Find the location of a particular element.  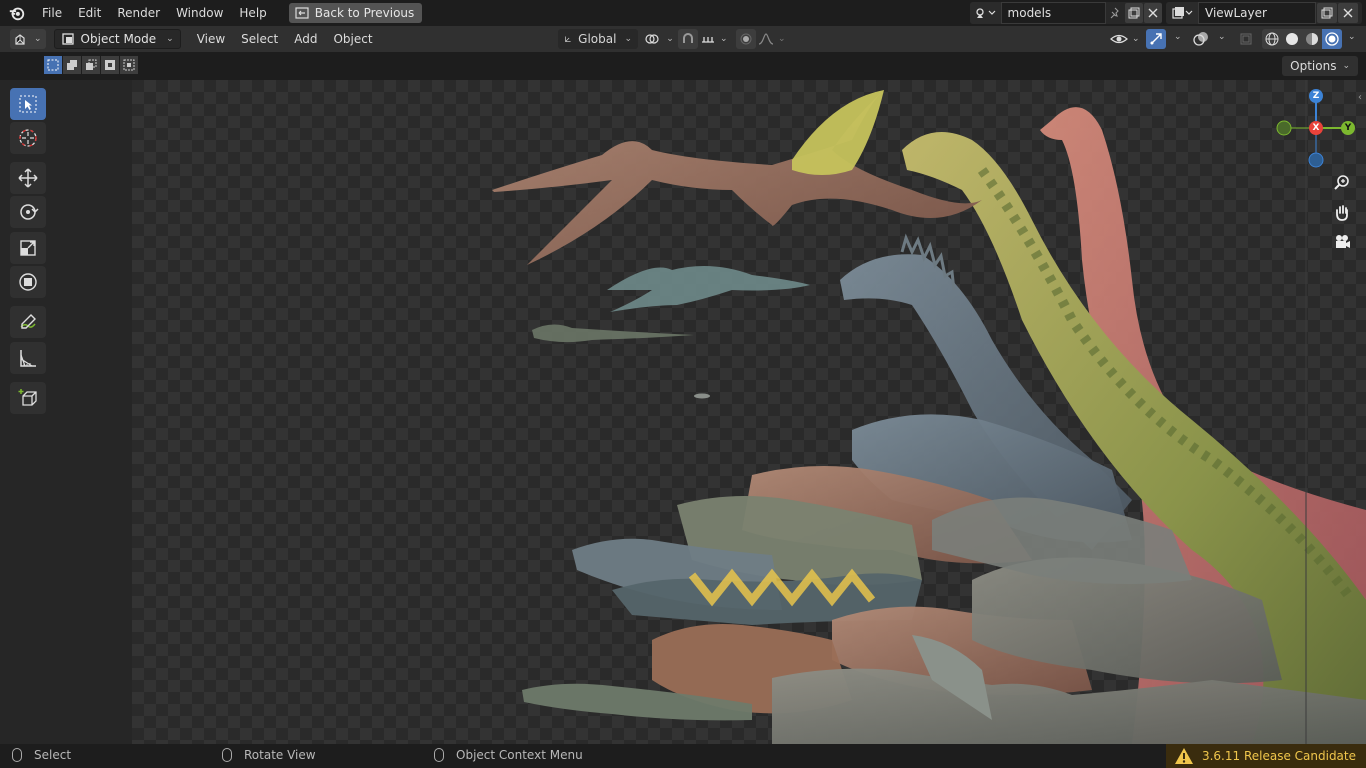

snap-toggle is located at coordinates (688, 39).